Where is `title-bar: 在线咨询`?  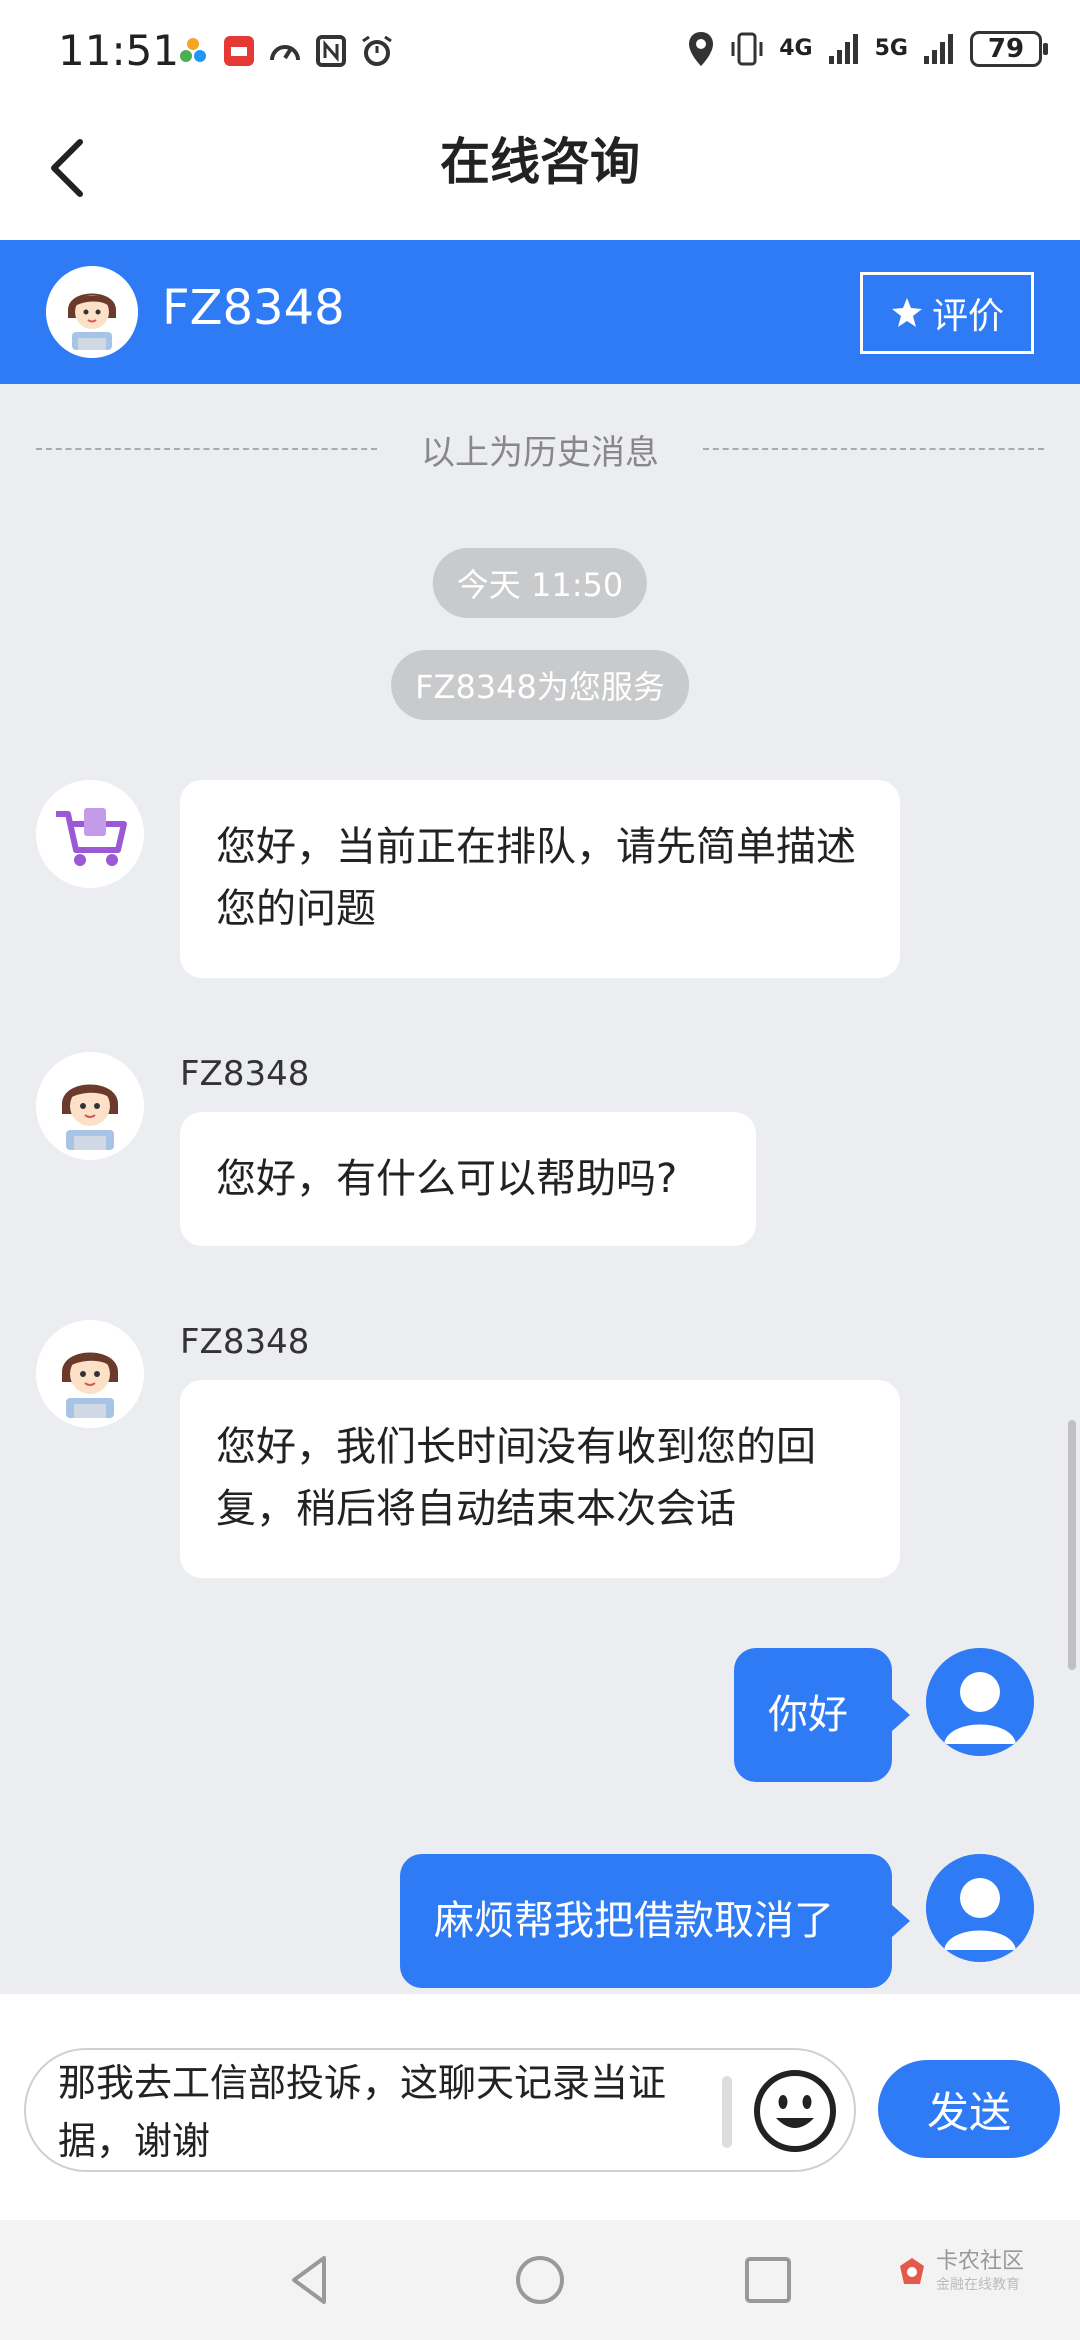
title-bar: 在线咨询 is located at coordinates (540, 170).